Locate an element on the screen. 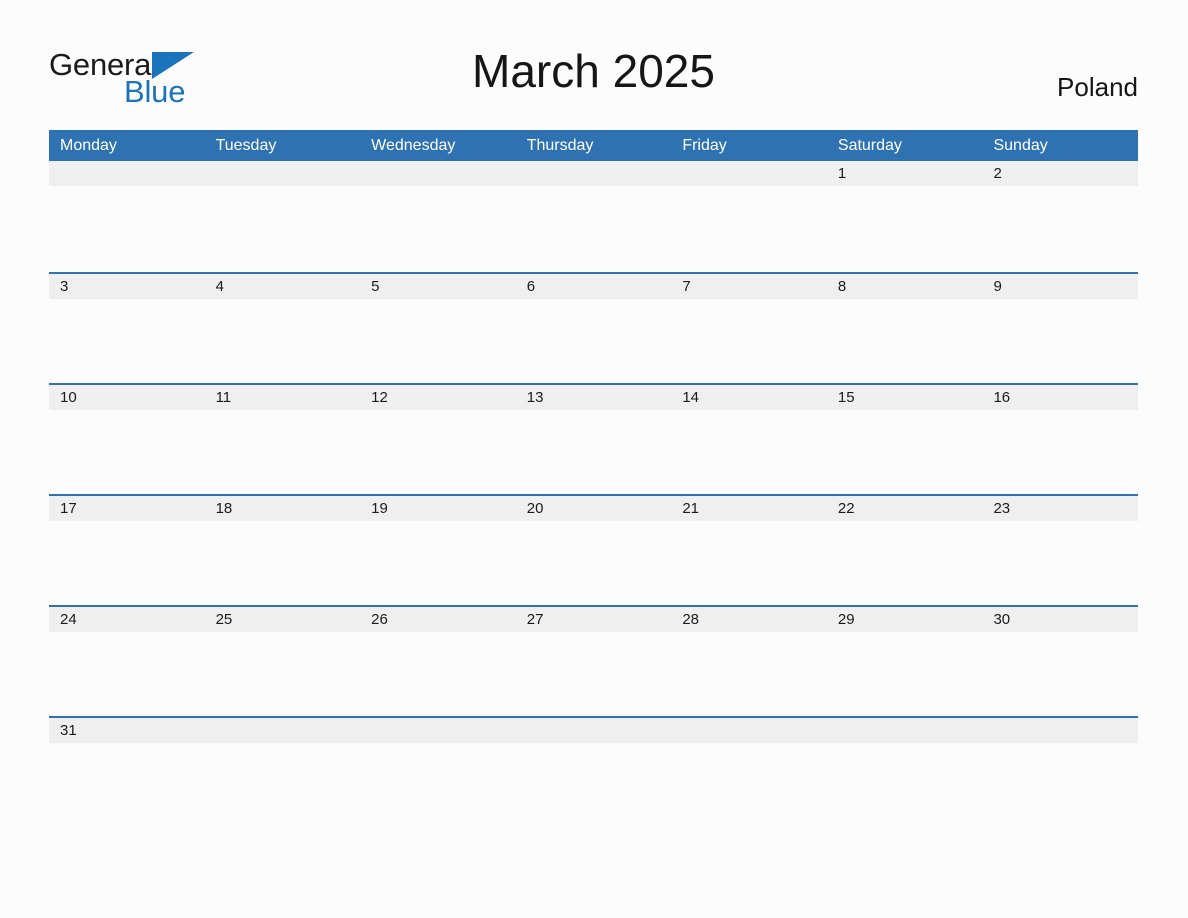 The height and width of the screenshot is (918, 1188). weekday-header-wednesday: Wednesday is located at coordinates (413, 145).